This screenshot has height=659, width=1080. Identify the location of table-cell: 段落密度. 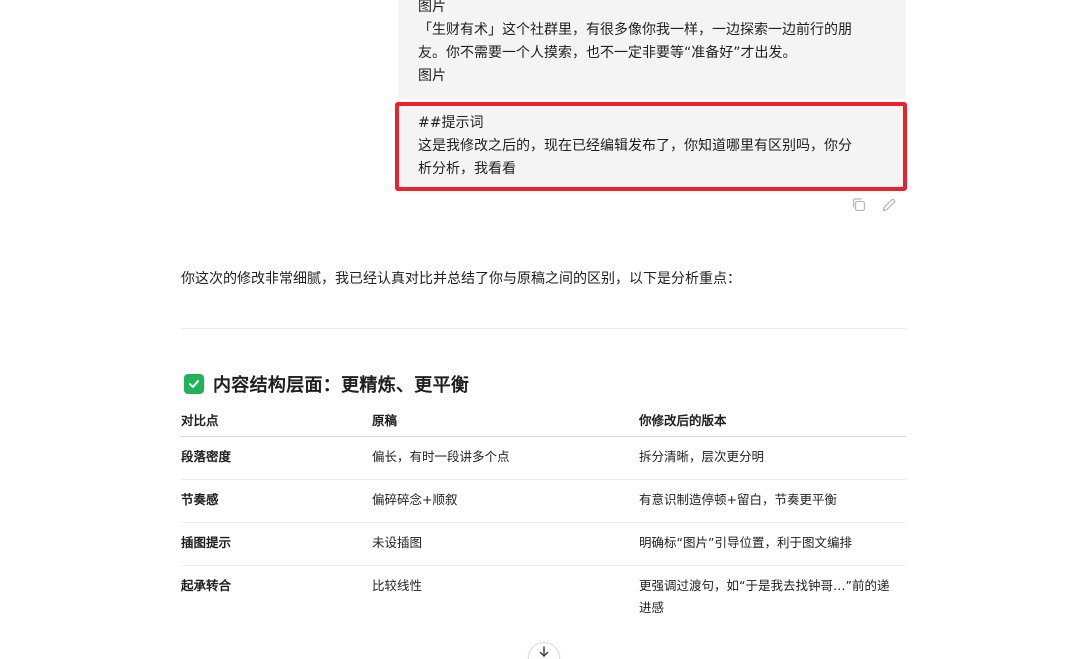
(206, 456).